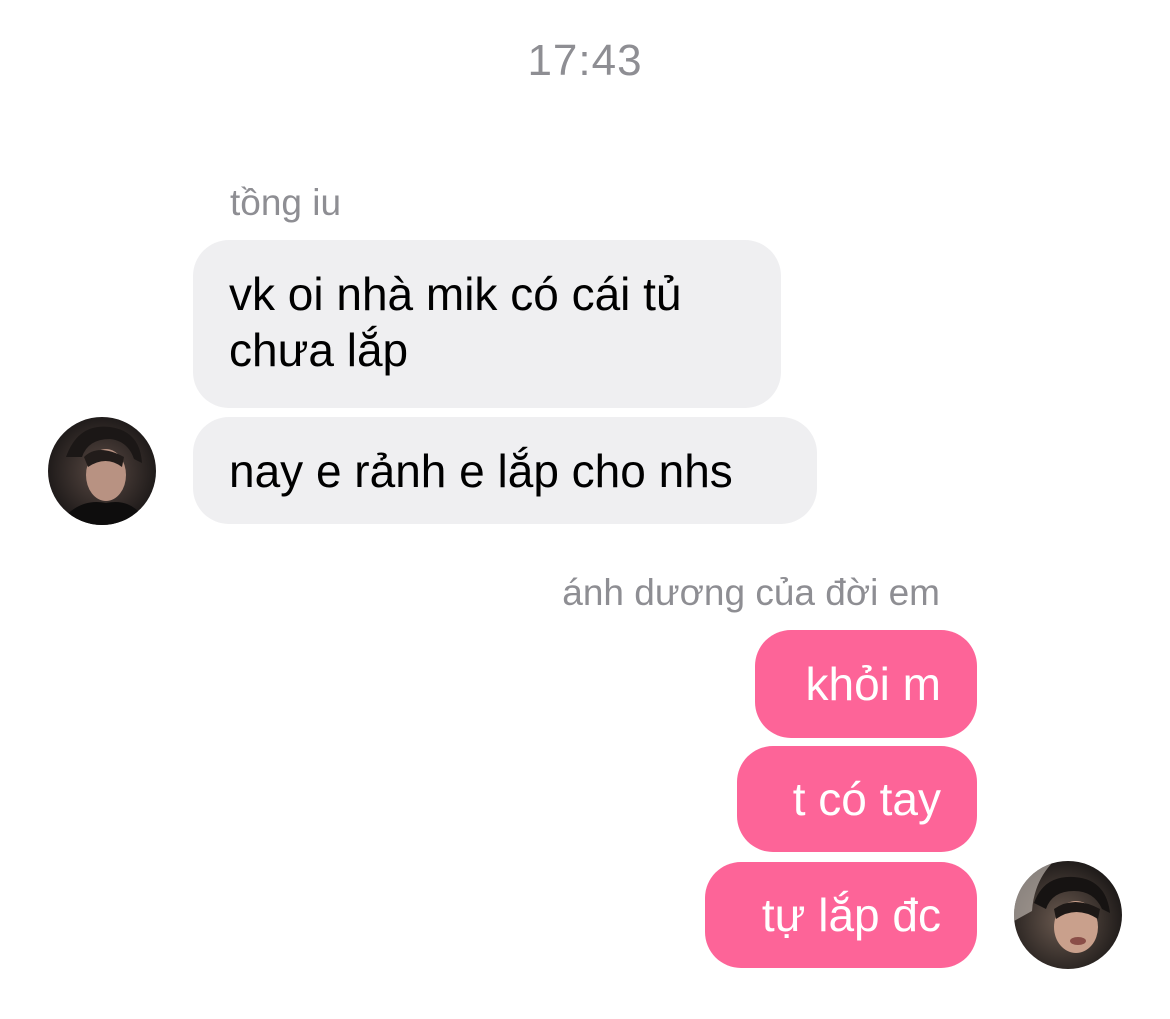 Image resolution: width=1170 pixels, height=1019 pixels. I want to click on outgoing-sender-name: ánh dương của đời em, so click(751, 592).